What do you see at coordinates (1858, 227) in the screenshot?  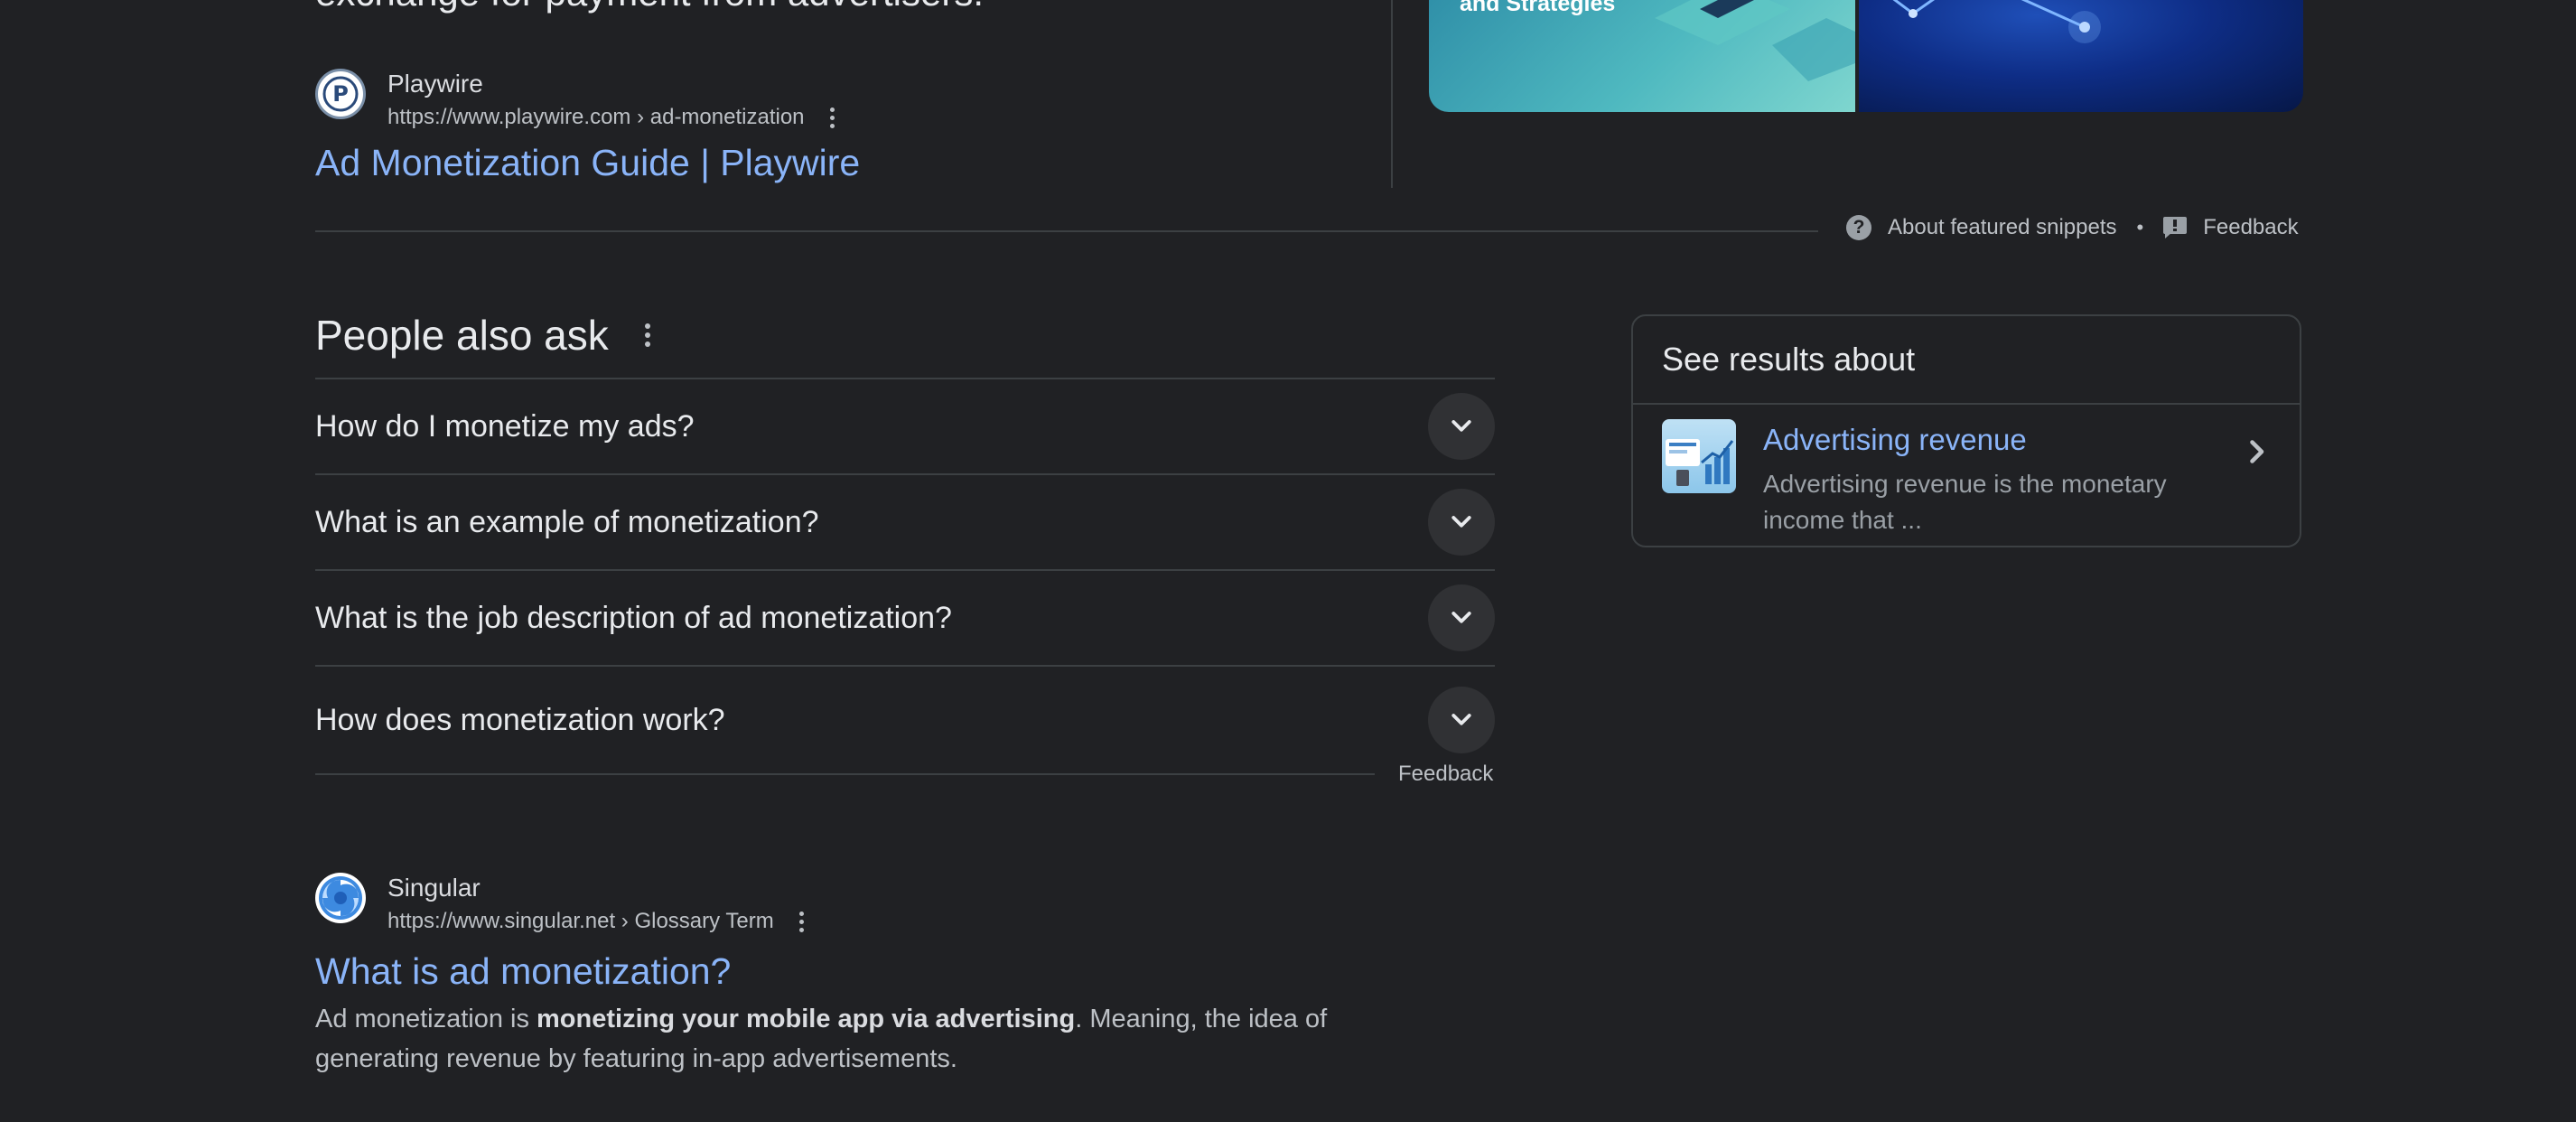 I see `help-circle-icon: ?` at bounding box center [1858, 227].